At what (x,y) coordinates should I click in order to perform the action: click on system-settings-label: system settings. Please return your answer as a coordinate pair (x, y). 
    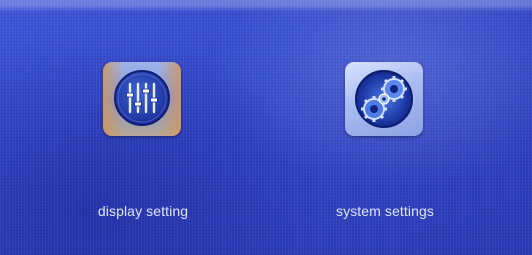
    Looking at the image, I should click on (385, 211).